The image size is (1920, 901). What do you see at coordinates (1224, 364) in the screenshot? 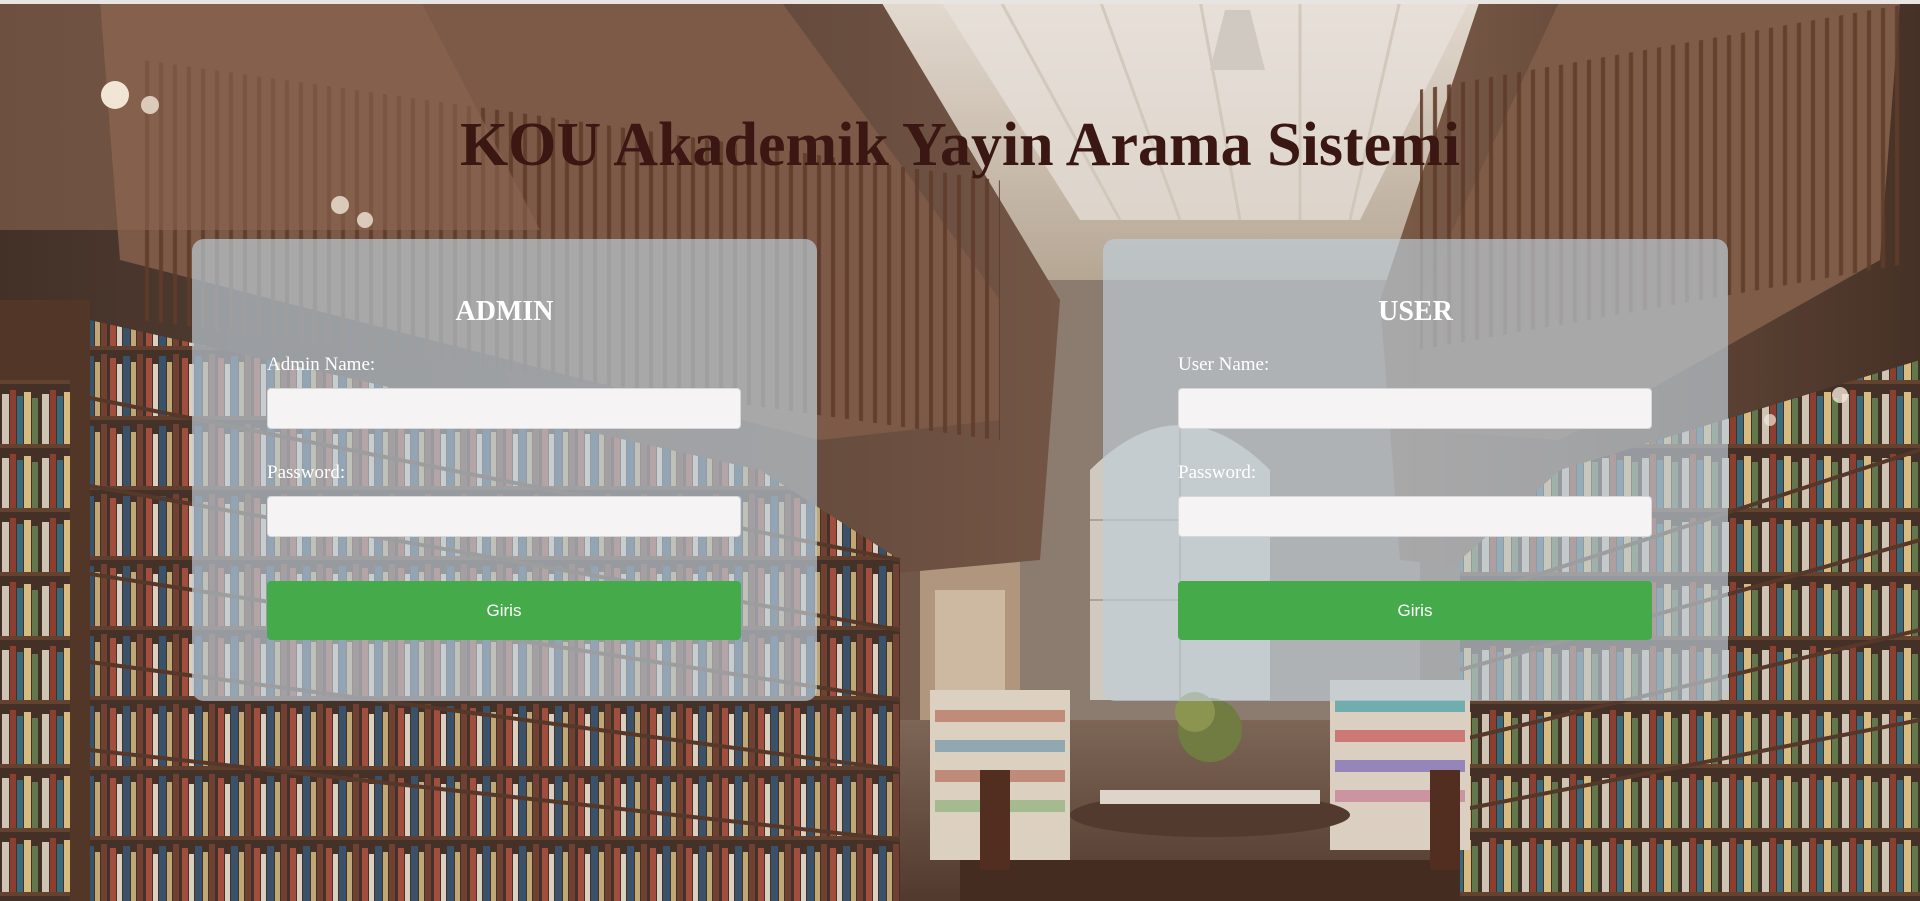
I see `user-name-label: User Name:` at bounding box center [1224, 364].